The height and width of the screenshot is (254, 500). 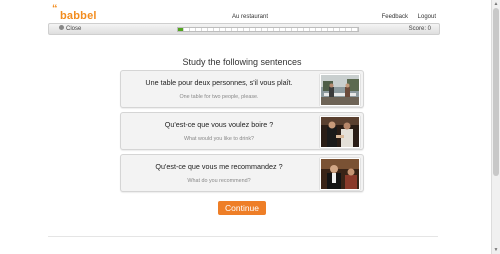 I want to click on close-button: Close, so click(x=70, y=29).